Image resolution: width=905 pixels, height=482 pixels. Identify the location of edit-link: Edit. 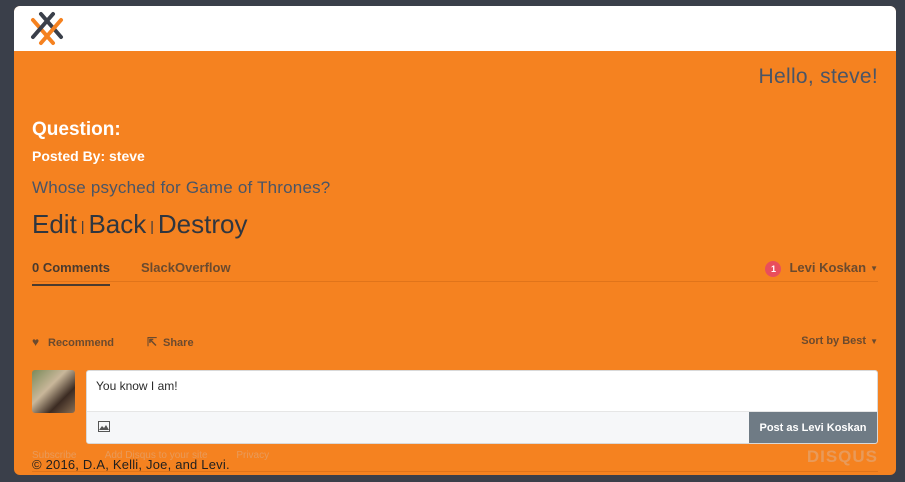
(54, 224).